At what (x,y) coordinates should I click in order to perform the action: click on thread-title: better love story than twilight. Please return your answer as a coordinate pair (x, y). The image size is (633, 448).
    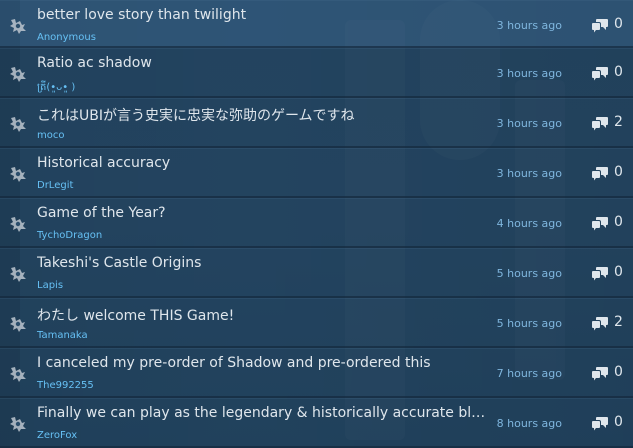
    Looking at the image, I should click on (262, 15).